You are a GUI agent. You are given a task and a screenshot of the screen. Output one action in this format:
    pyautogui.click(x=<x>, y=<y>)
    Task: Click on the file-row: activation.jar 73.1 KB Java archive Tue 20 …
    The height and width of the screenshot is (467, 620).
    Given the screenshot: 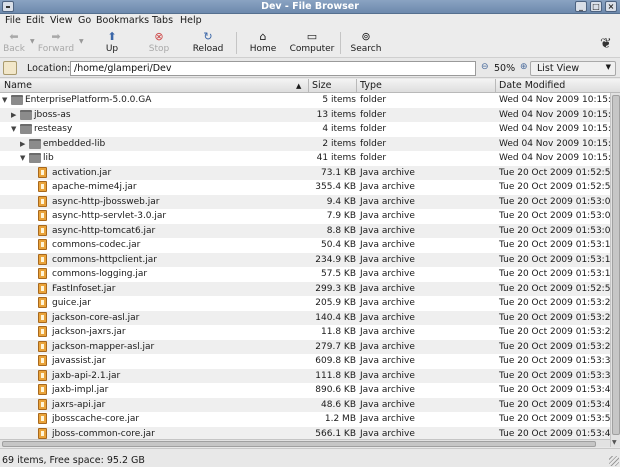 What is the action you would take?
    pyautogui.click(x=305, y=172)
    